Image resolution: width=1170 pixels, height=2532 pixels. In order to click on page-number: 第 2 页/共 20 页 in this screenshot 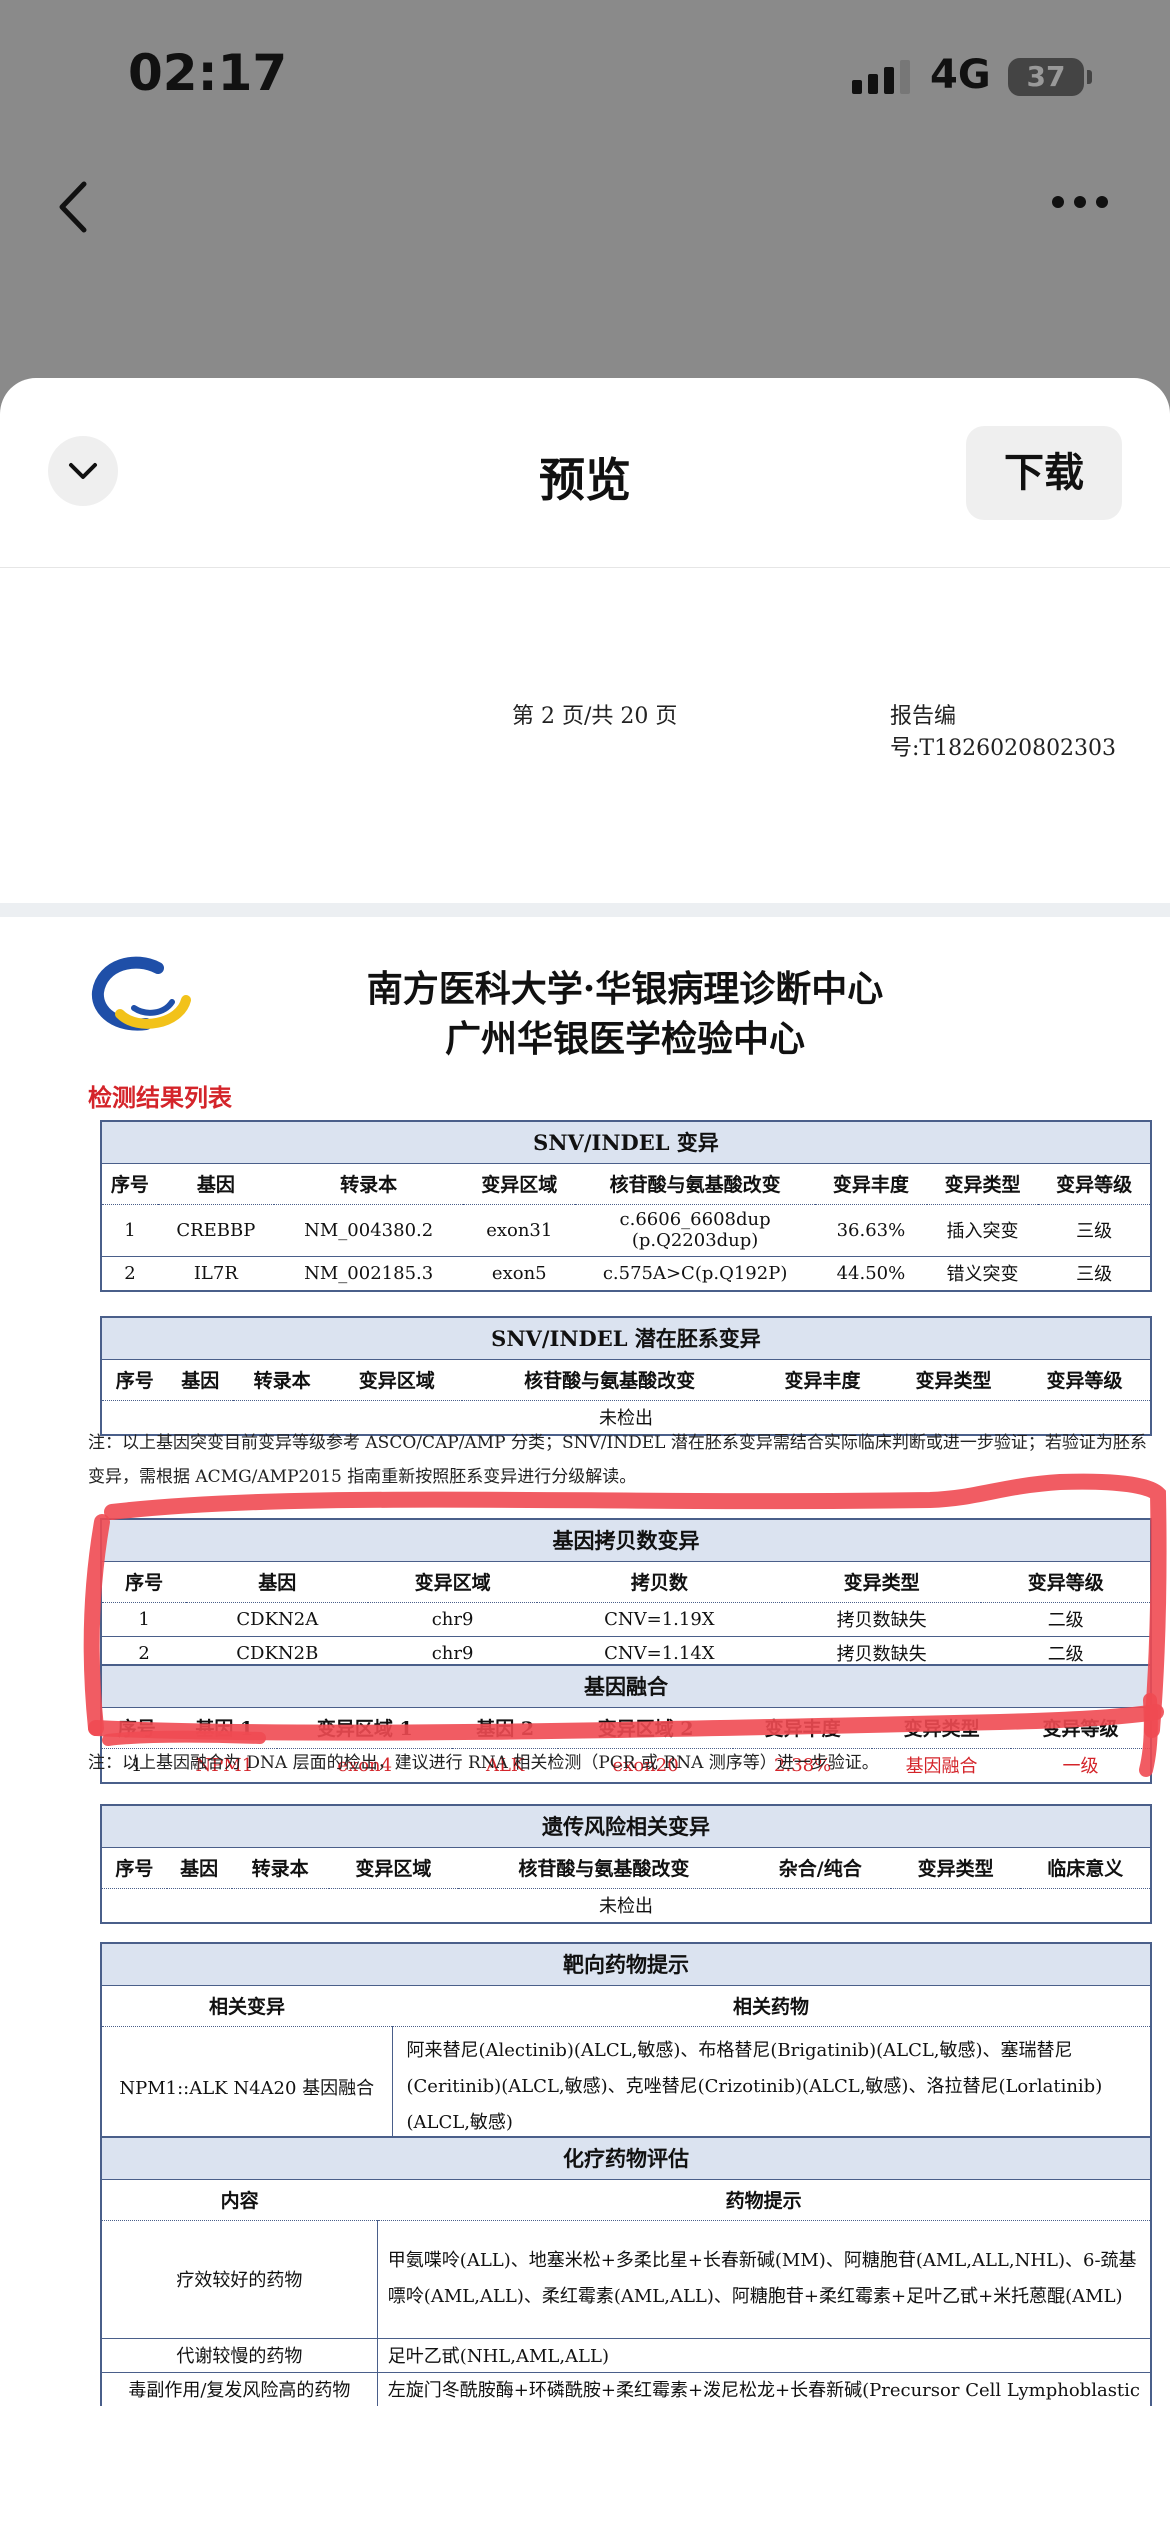, I will do `click(595, 716)`.